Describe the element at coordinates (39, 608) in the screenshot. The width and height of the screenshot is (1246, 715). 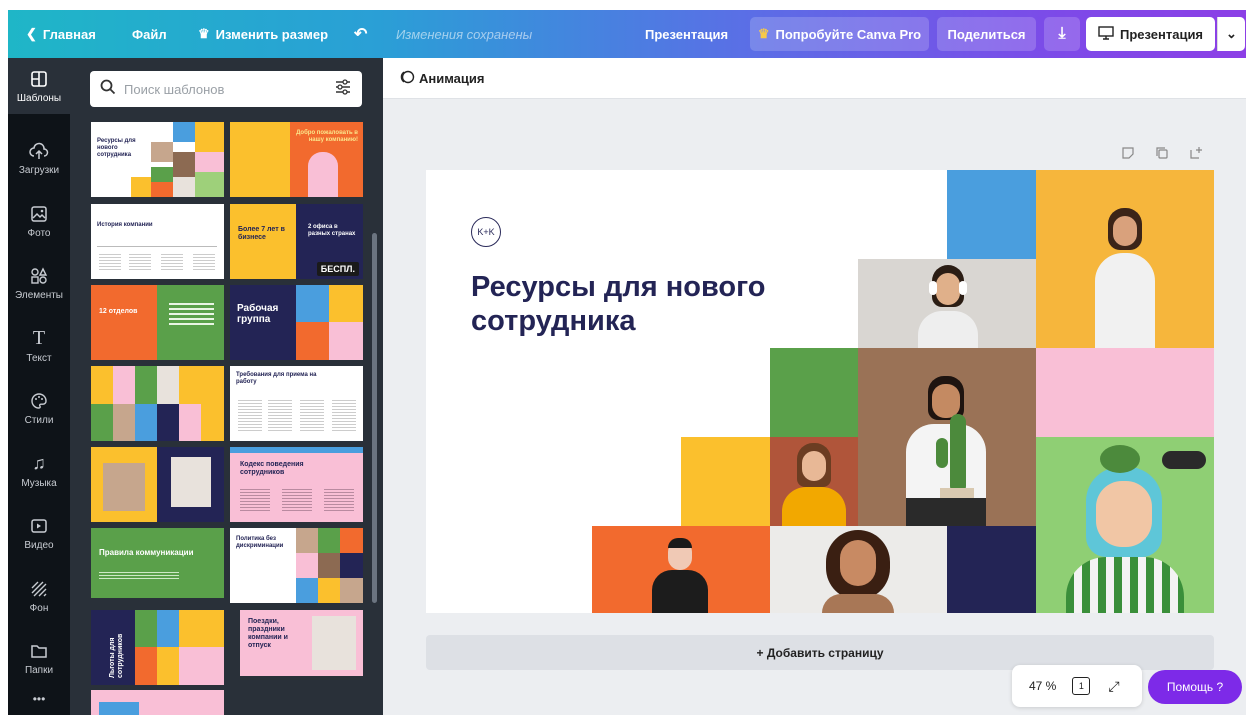
I see `rail-label: Фон` at that location.